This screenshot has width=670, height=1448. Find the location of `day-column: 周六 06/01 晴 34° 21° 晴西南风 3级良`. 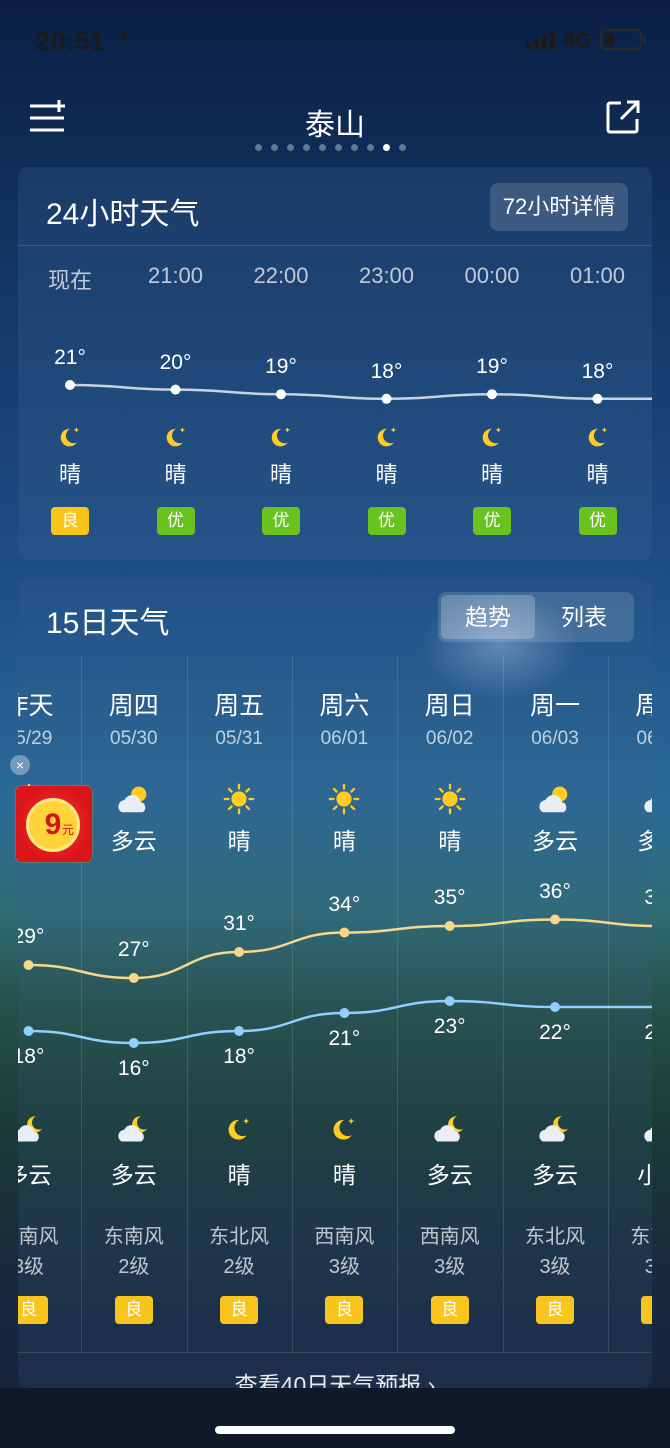

day-column: 周六 06/01 晴 34° 21° 晴西南风 3级良 is located at coordinates (344, 983).